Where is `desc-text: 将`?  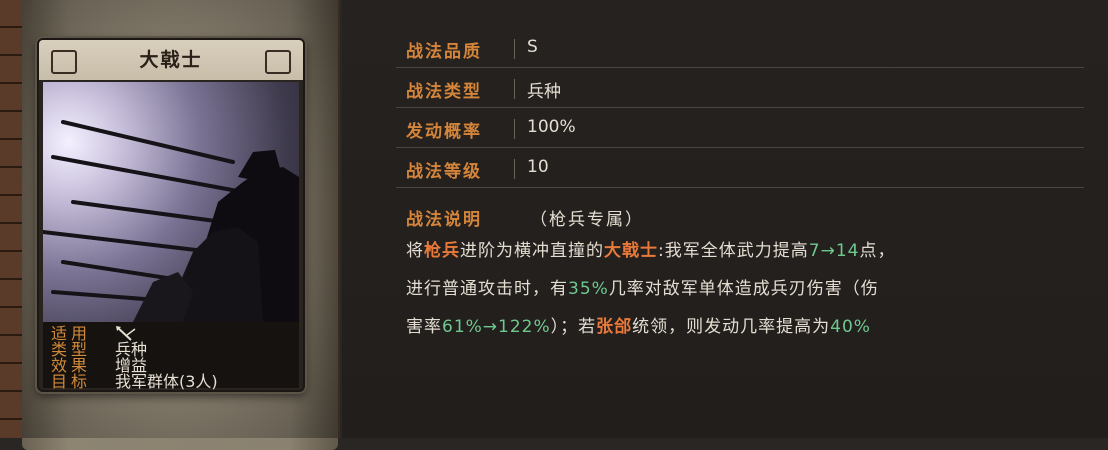
desc-text: 将 is located at coordinates (415, 251).